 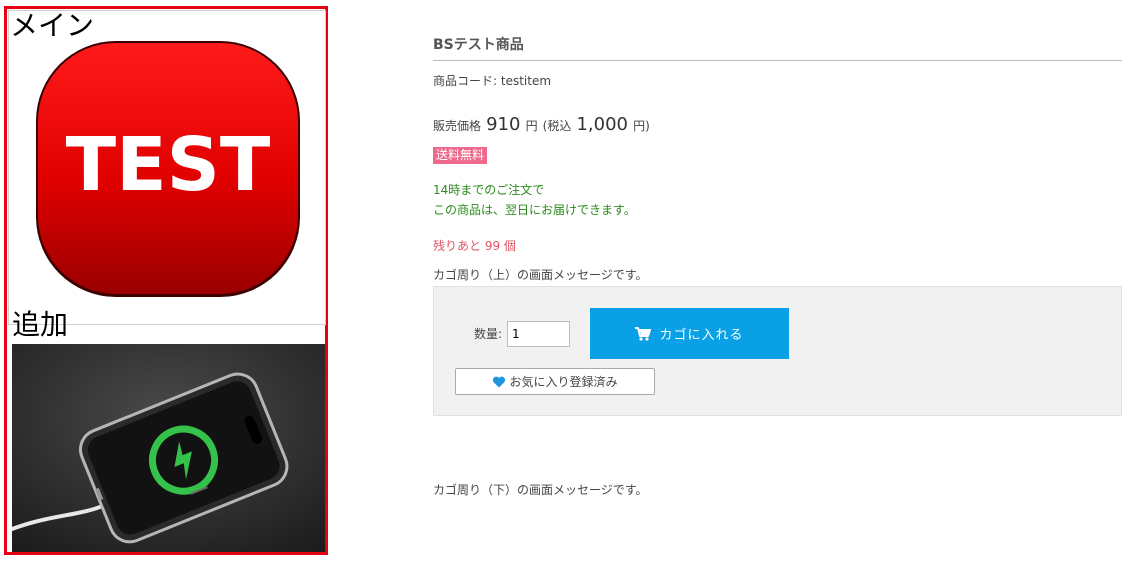 I want to click on heart-icon, so click(x=499, y=381).